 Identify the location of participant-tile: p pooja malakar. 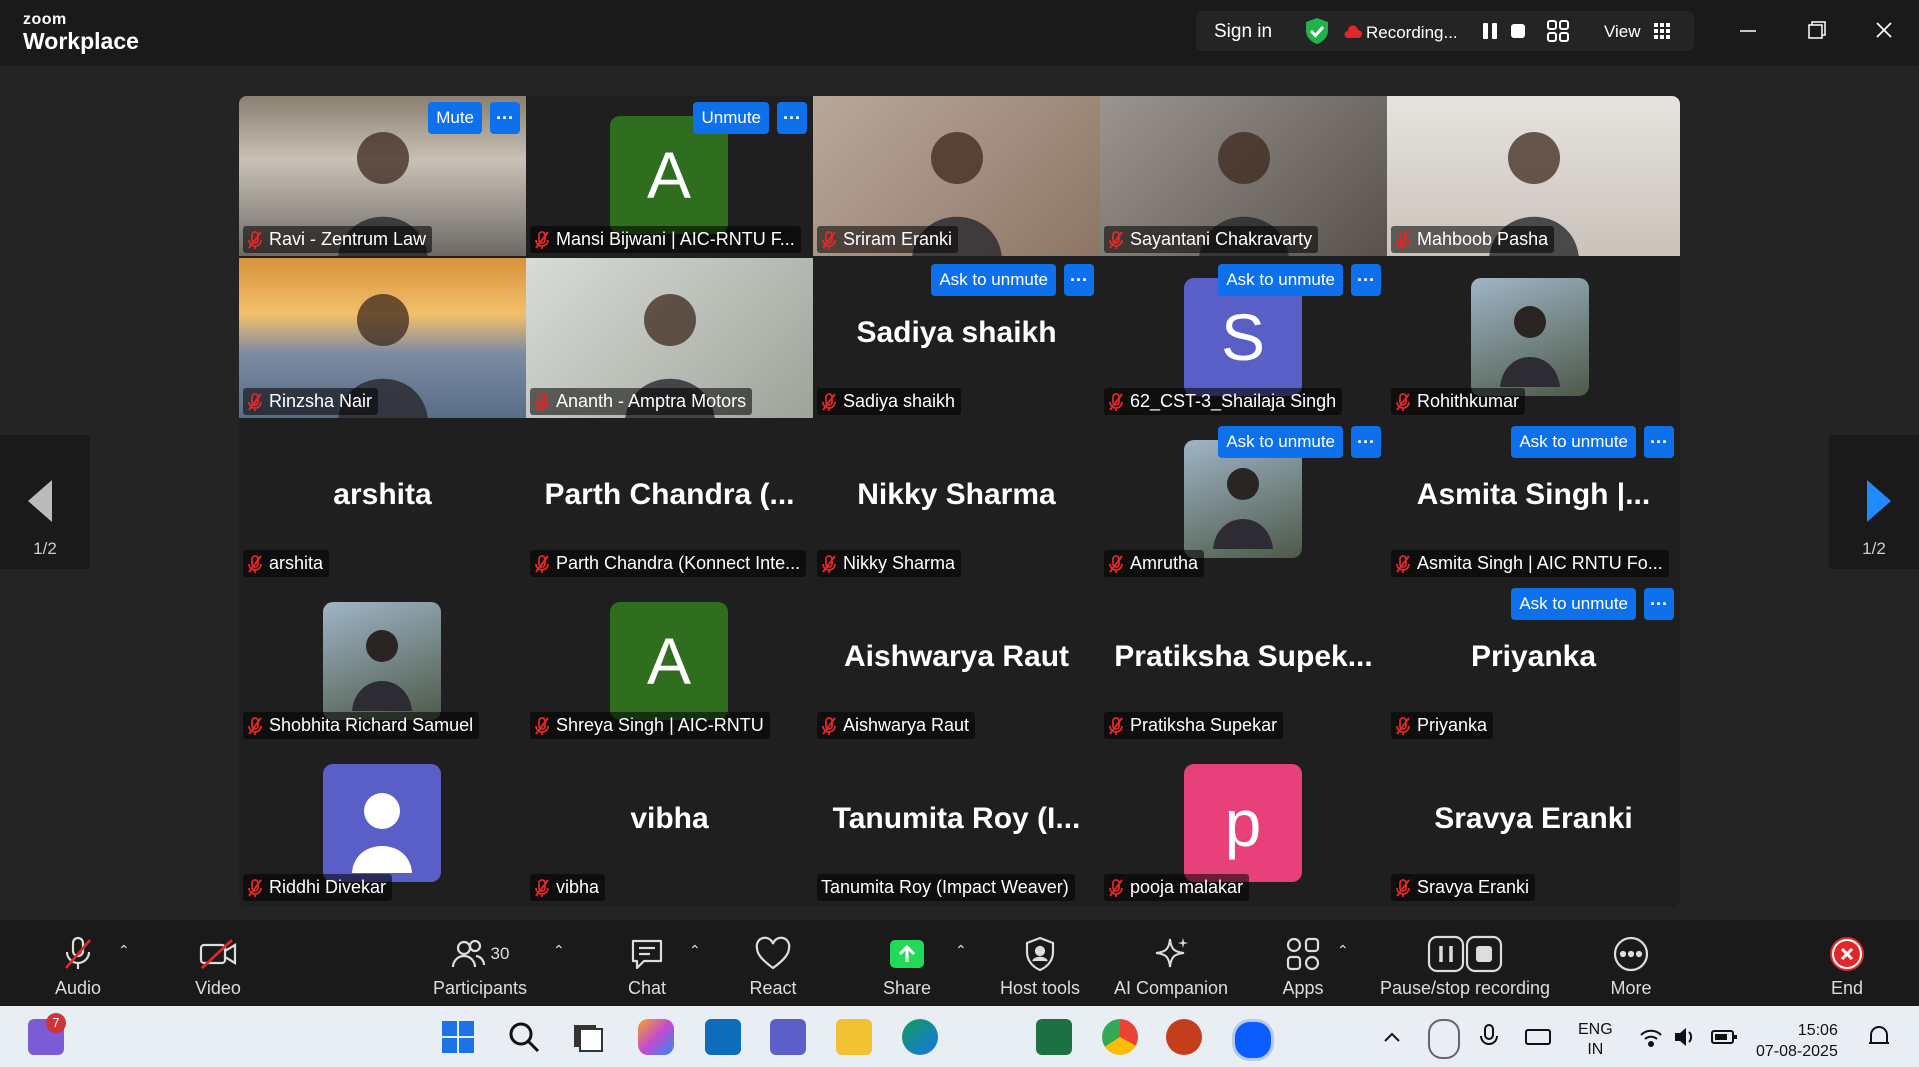
(1243, 824).